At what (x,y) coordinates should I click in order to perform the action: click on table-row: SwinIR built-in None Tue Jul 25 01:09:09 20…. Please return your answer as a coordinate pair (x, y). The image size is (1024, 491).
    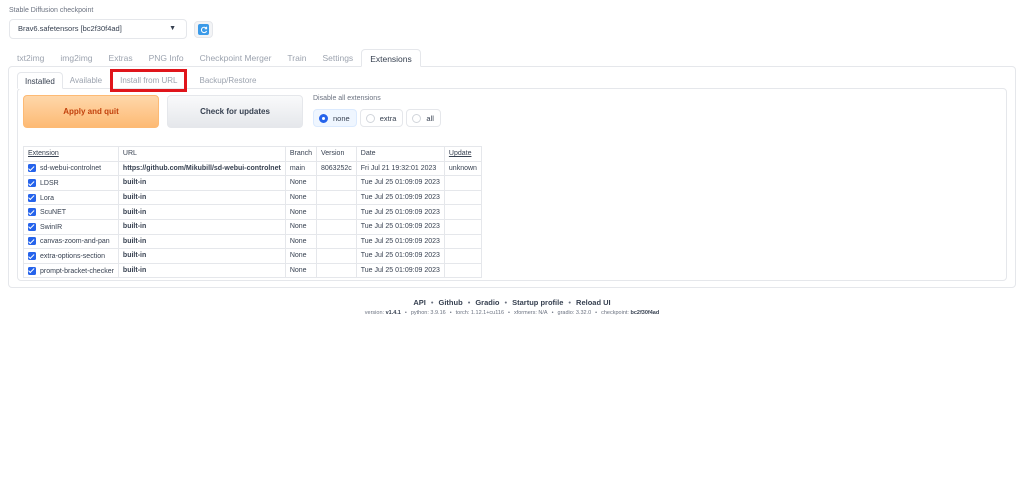
    Looking at the image, I should click on (252, 226).